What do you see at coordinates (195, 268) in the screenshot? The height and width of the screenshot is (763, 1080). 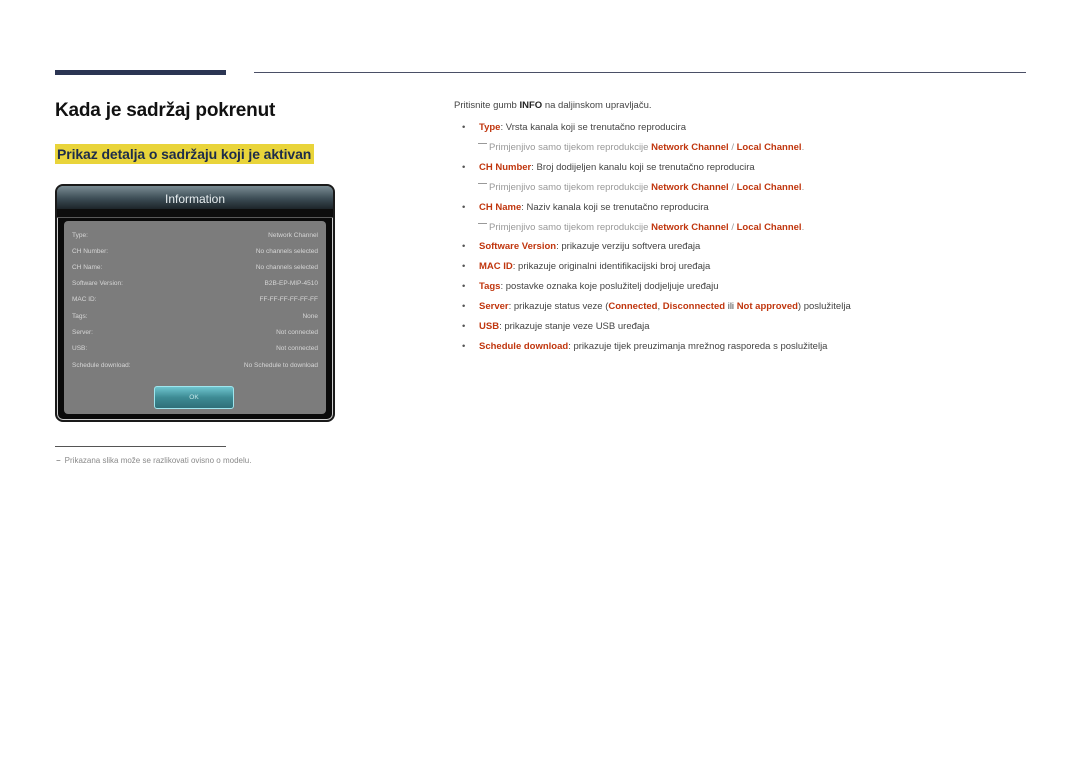 I see `info-row-ch-name: CH Name: No channels selected` at bounding box center [195, 268].